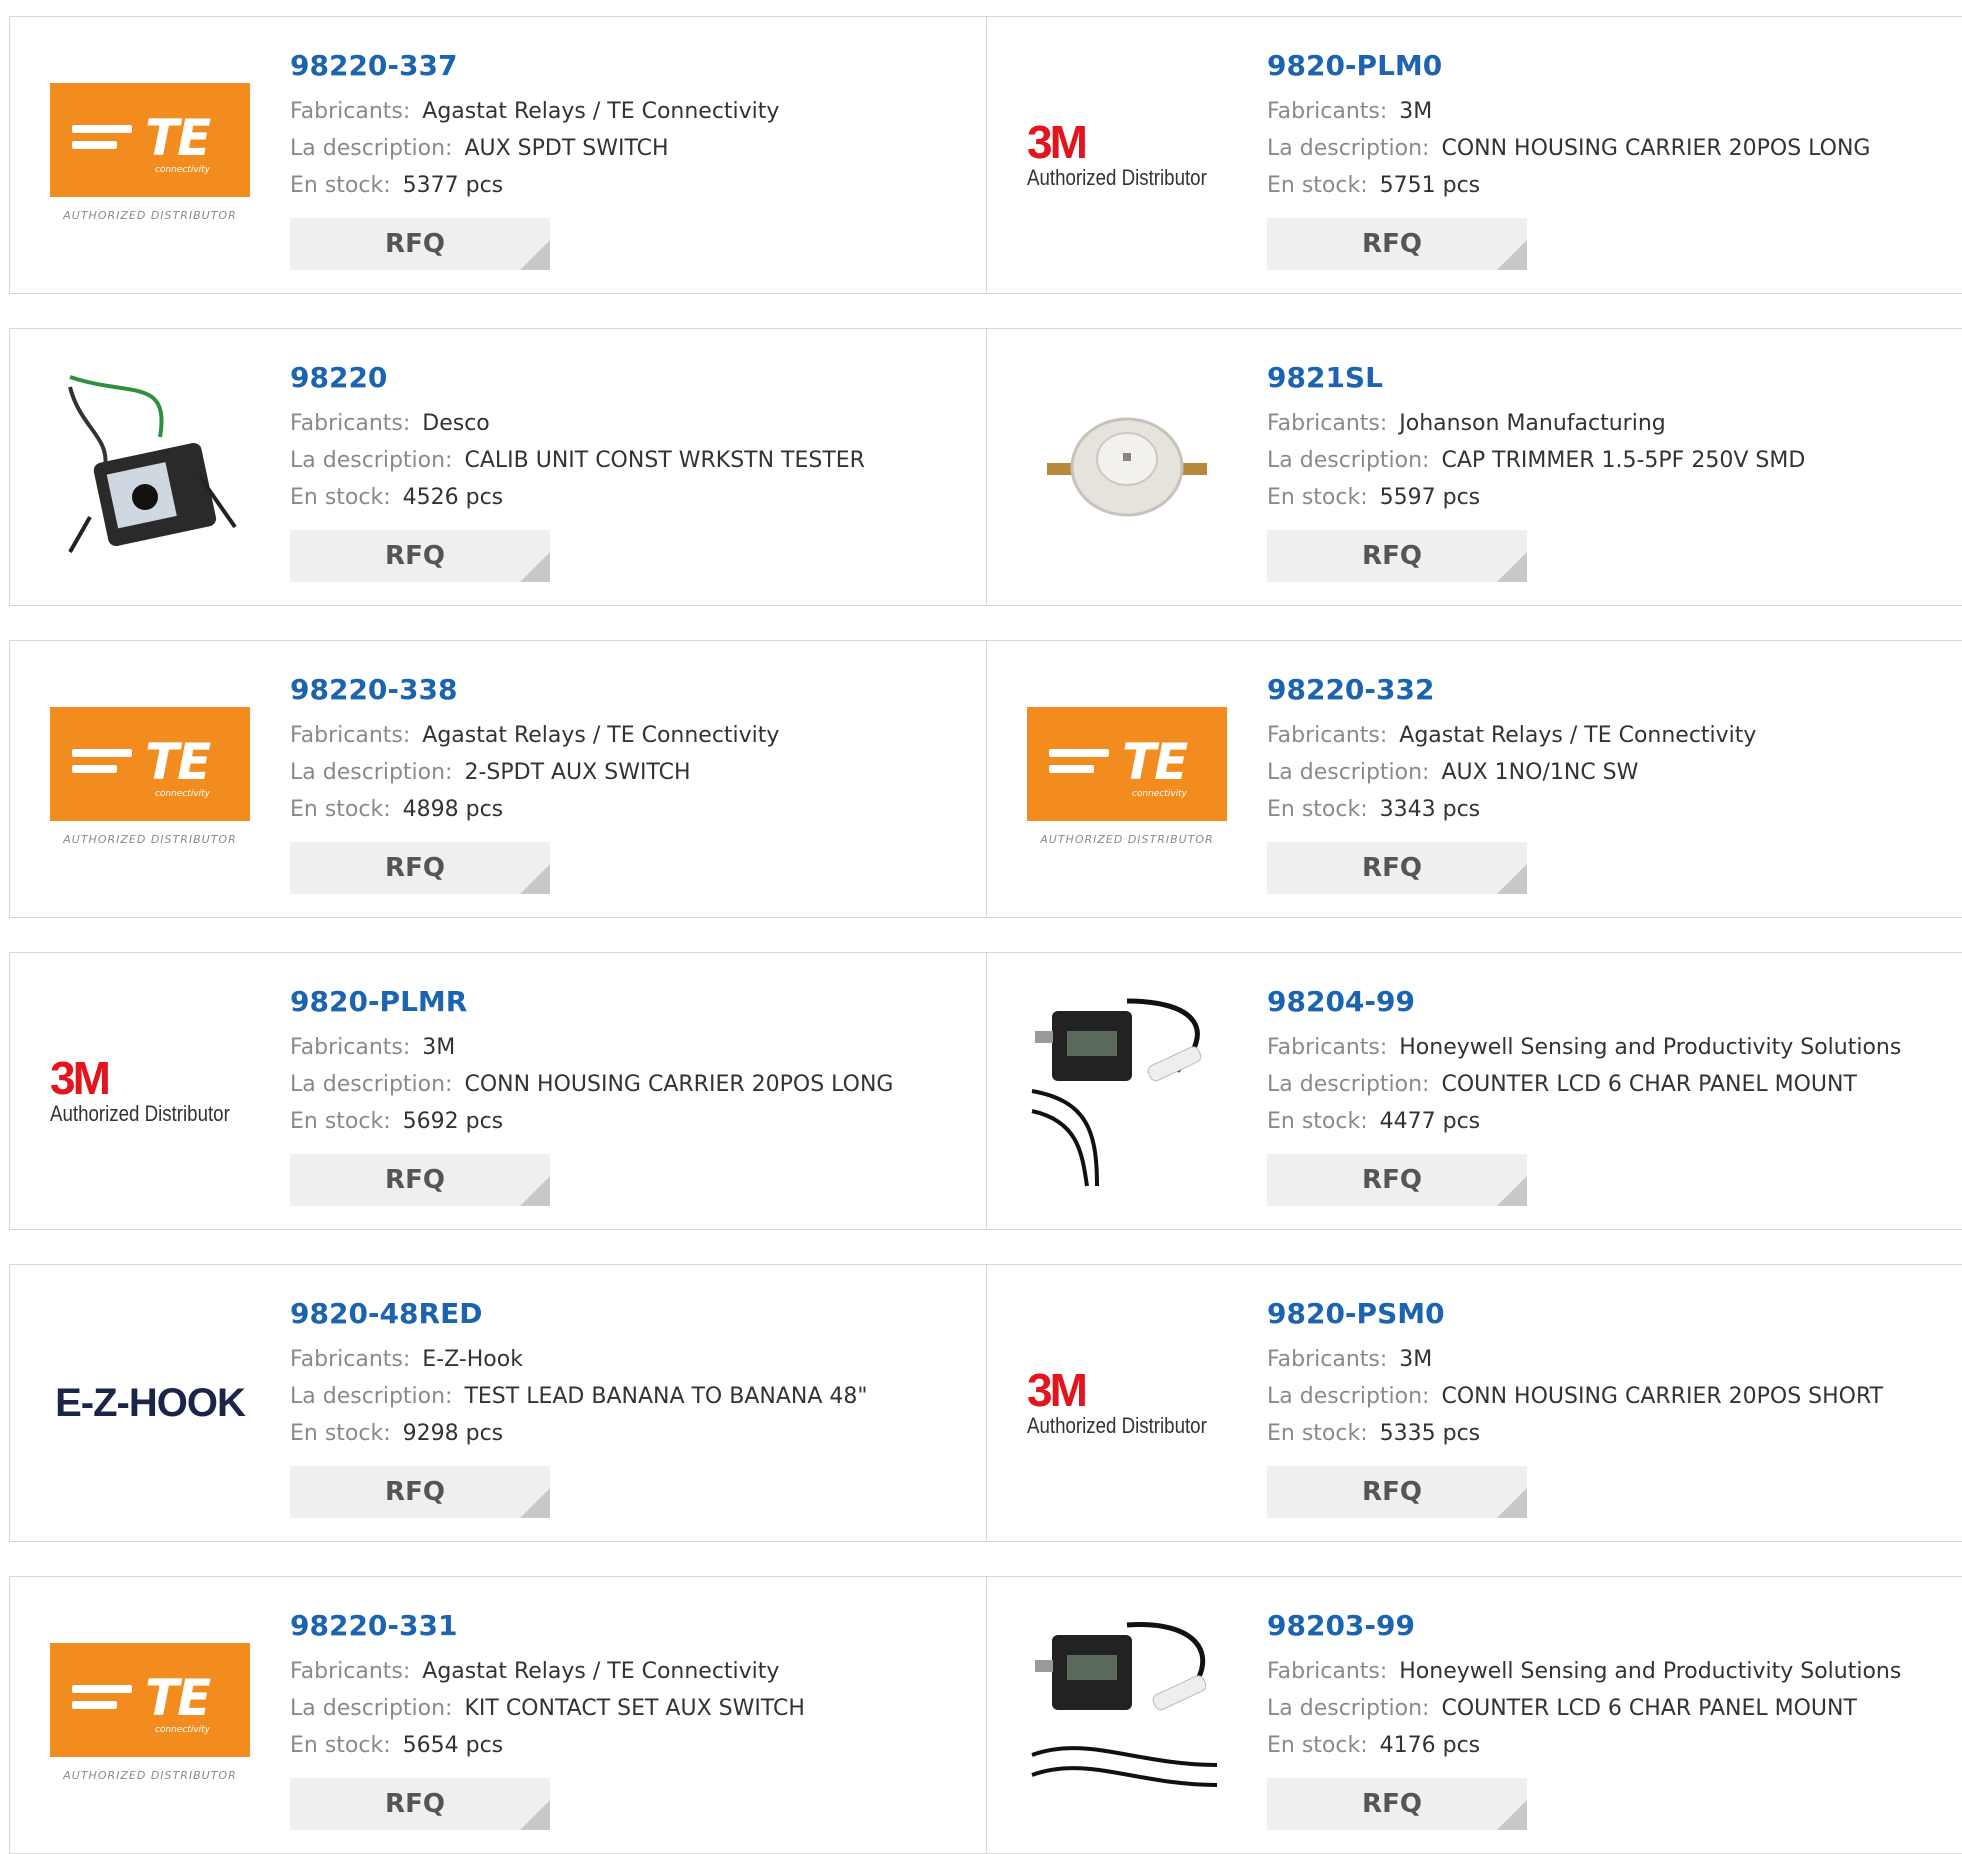  What do you see at coordinates (453, 497) in the screenshot?
I see `stock-value: 4526 pcs` at bounding box center [453, 497].